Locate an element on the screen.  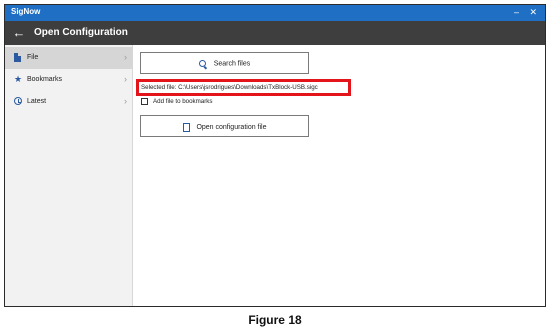
sidebar-item-label: Bookmarks is located at coordinates (45, 79).